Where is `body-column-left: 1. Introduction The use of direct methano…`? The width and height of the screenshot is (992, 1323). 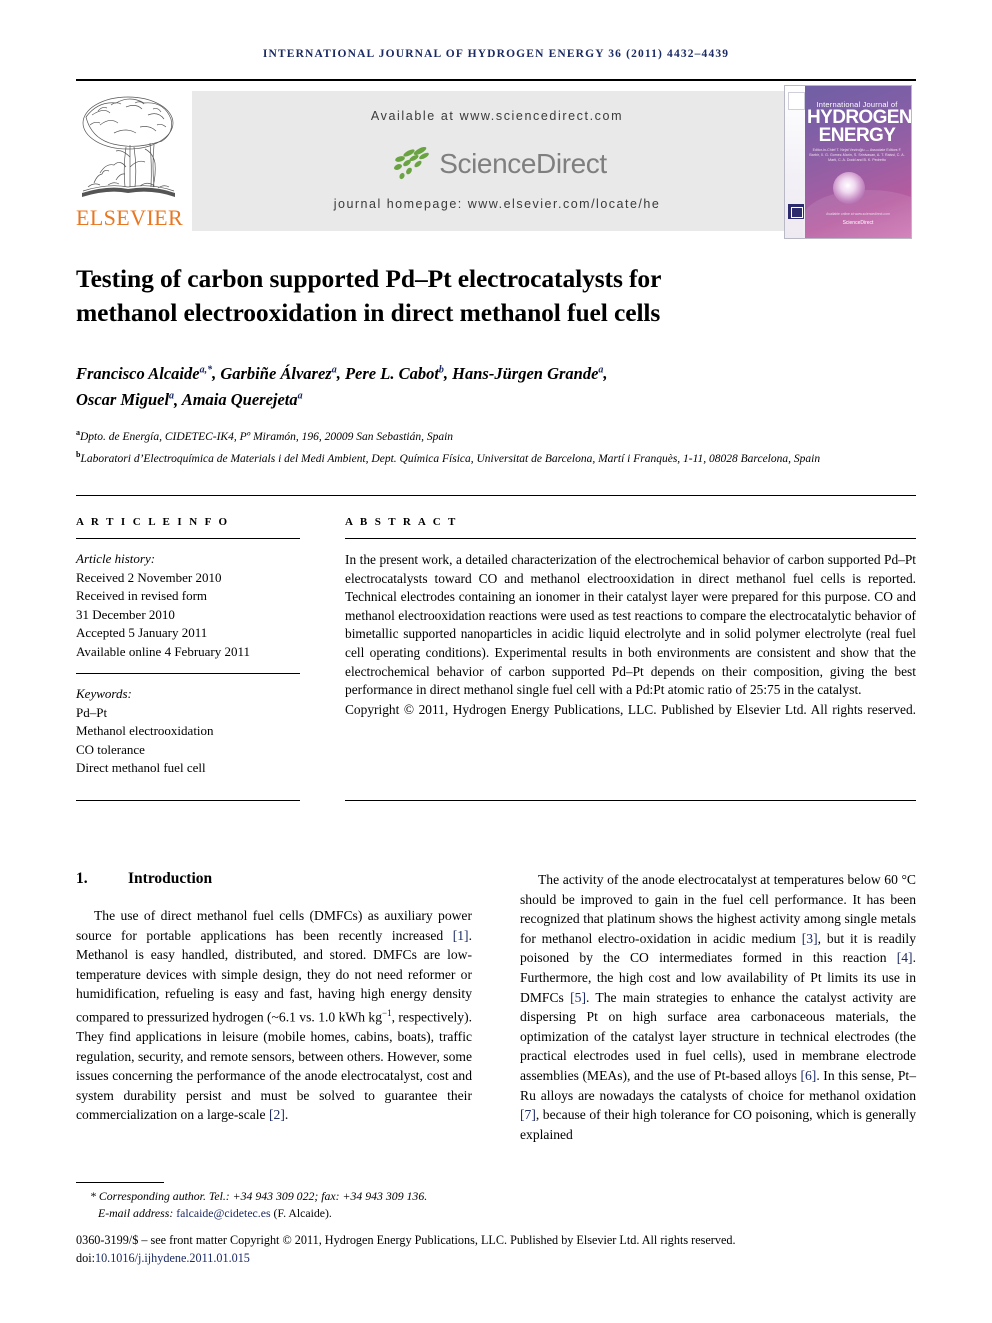
body-column-left: 1. Introduction The use of direct methano… is located at coordinates (274, 997).